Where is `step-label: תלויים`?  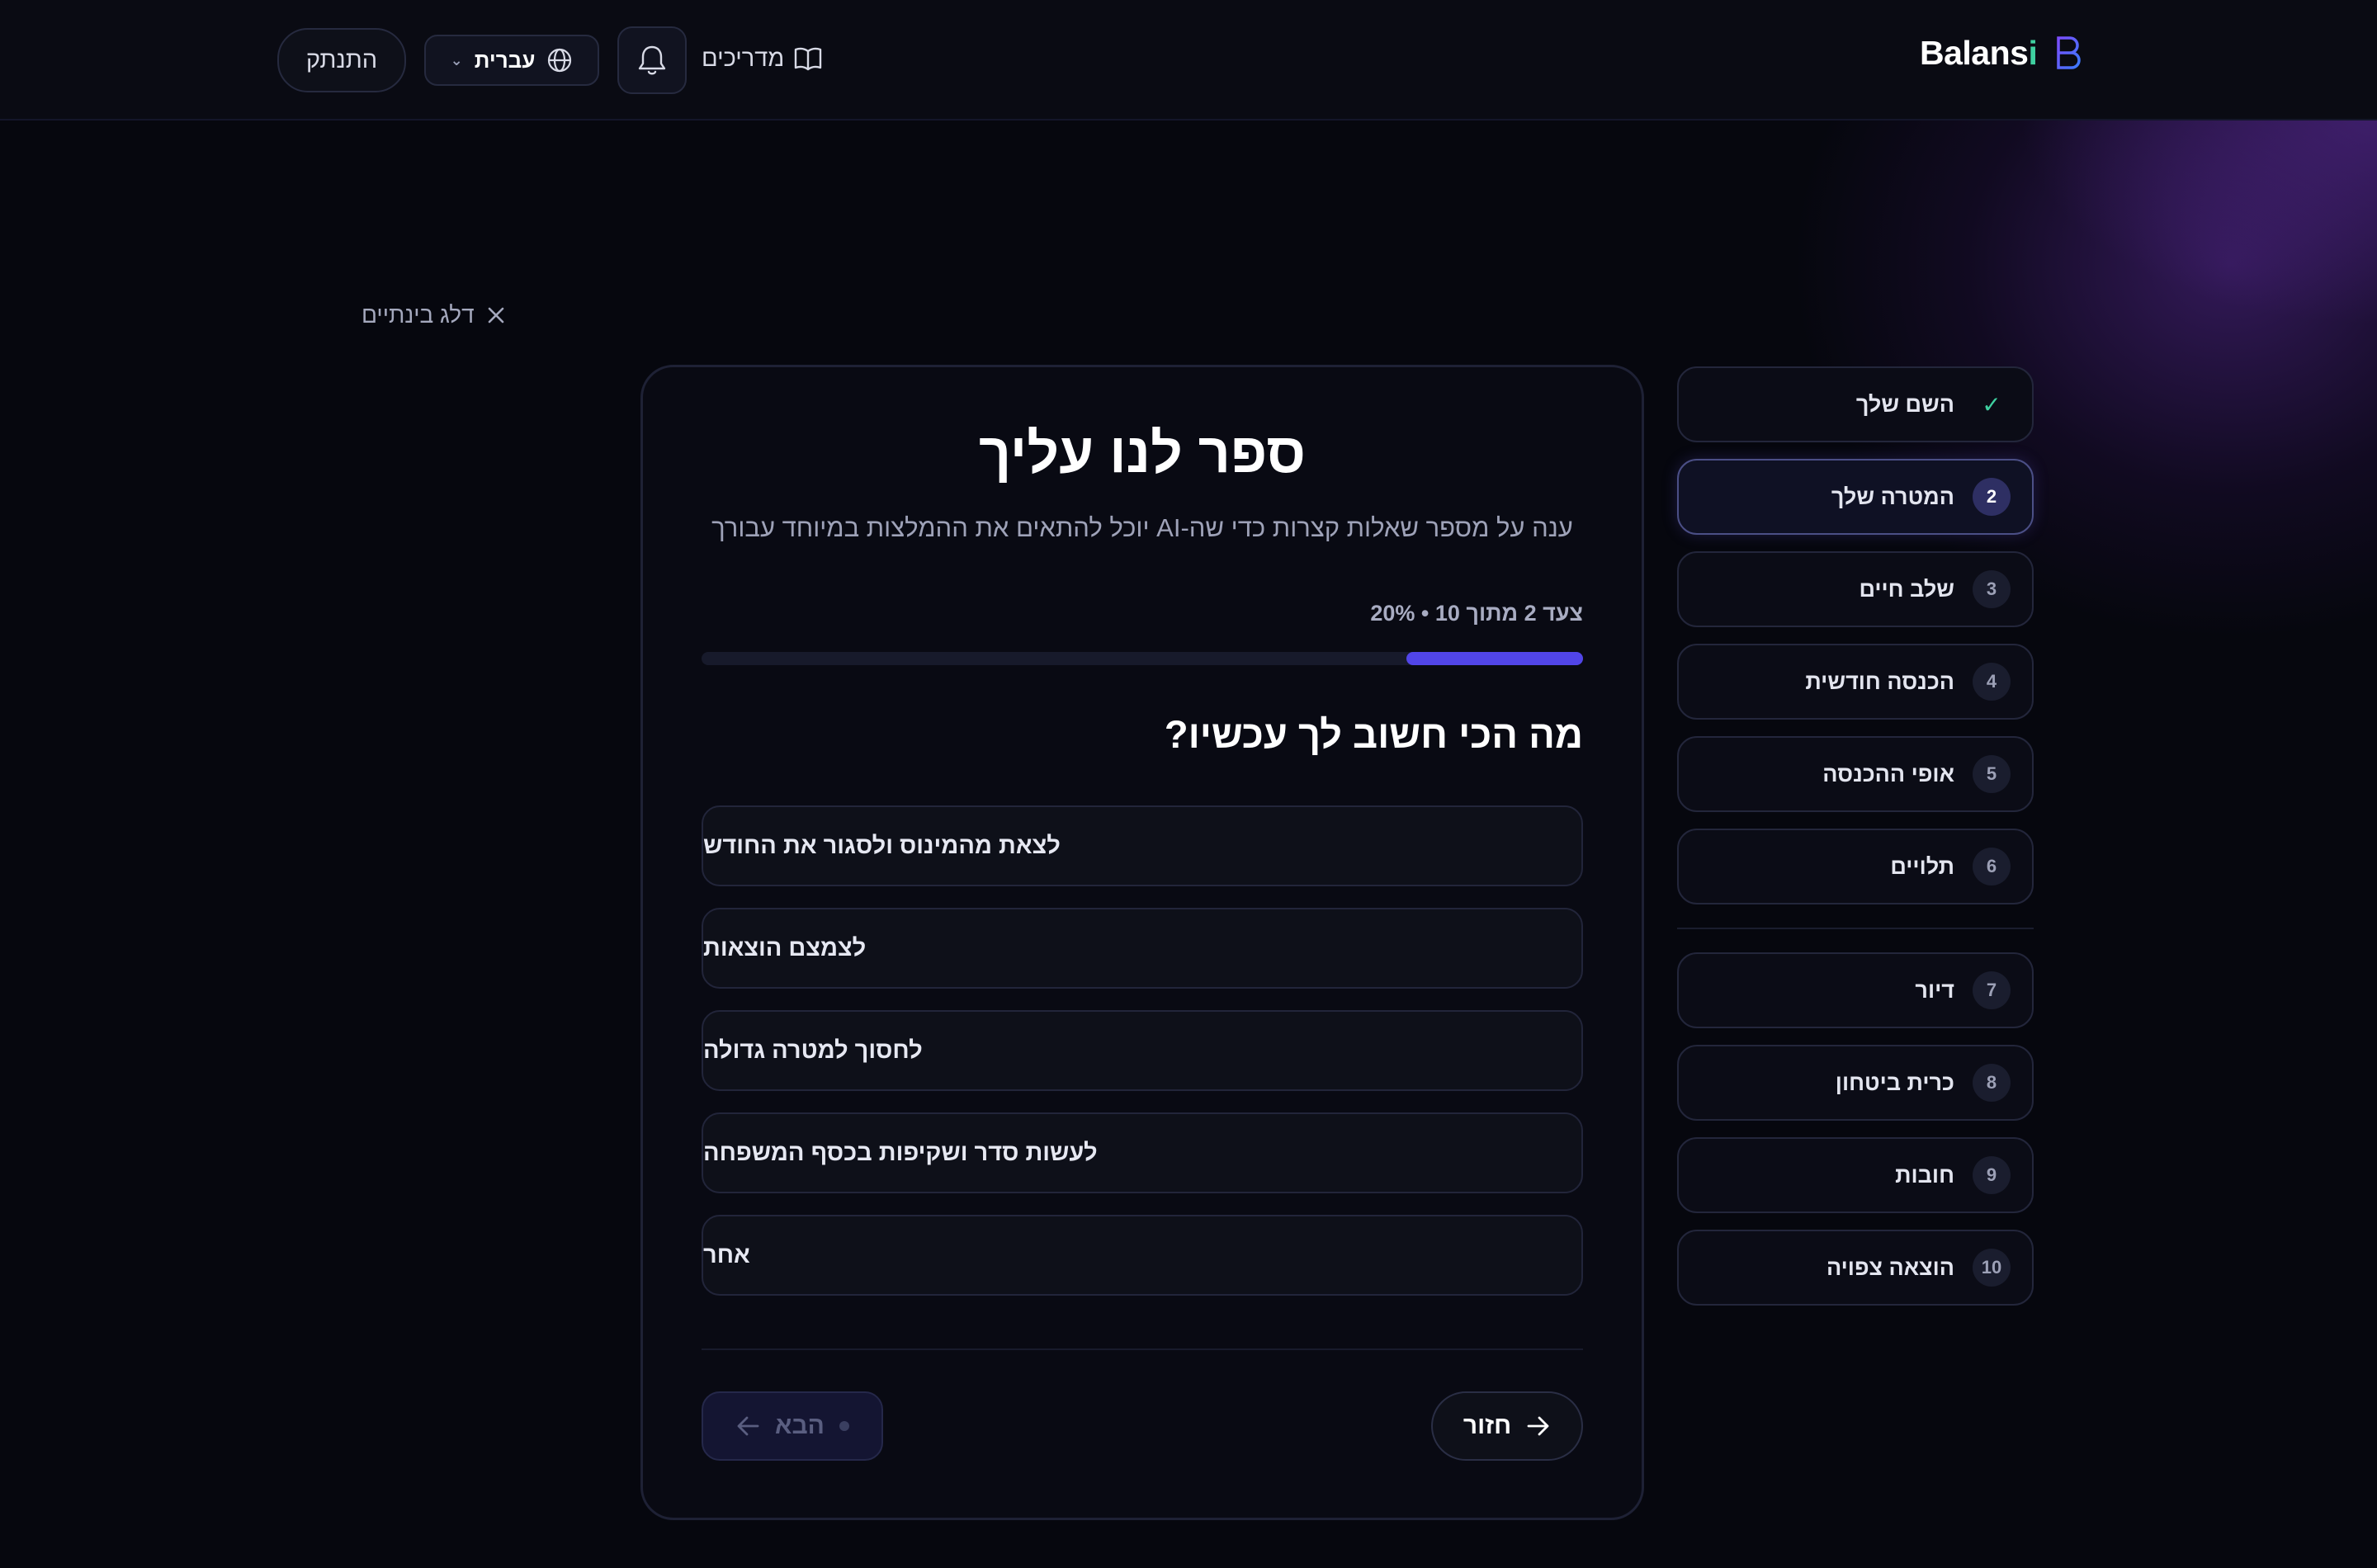
step-label: תלויים is located at coordinates (1922, 866).